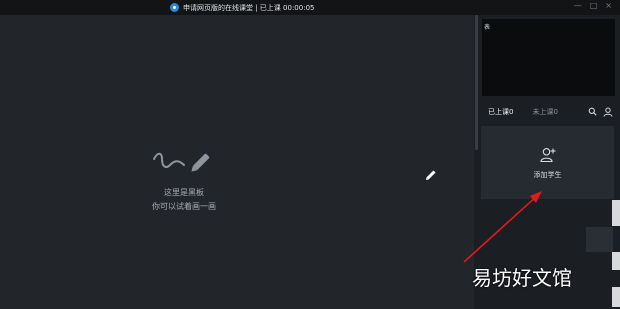 The image size is (620, 309). Describe the element at coordinates (548, 57) in the screenshot. I see `teacher-video` at that location.